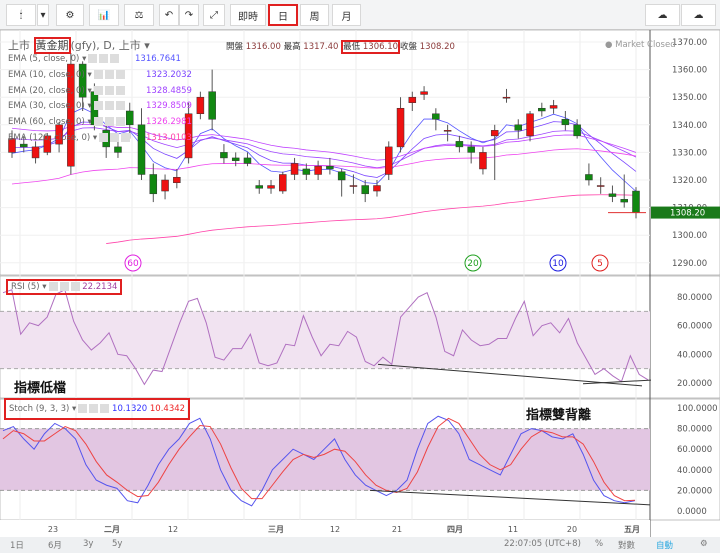 The width and height of the screenshot is (720, 556). What do you see at coordinates (25, 287) in the screenshot?
I see `rsi-label: RSI (5)` at bounding box center [25, 287].